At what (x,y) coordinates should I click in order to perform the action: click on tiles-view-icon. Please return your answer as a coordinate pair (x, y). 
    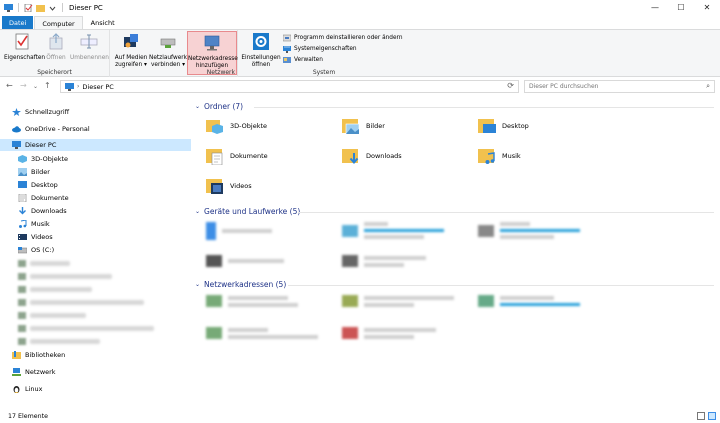
    Looking at the image, I should click on (712, 416).